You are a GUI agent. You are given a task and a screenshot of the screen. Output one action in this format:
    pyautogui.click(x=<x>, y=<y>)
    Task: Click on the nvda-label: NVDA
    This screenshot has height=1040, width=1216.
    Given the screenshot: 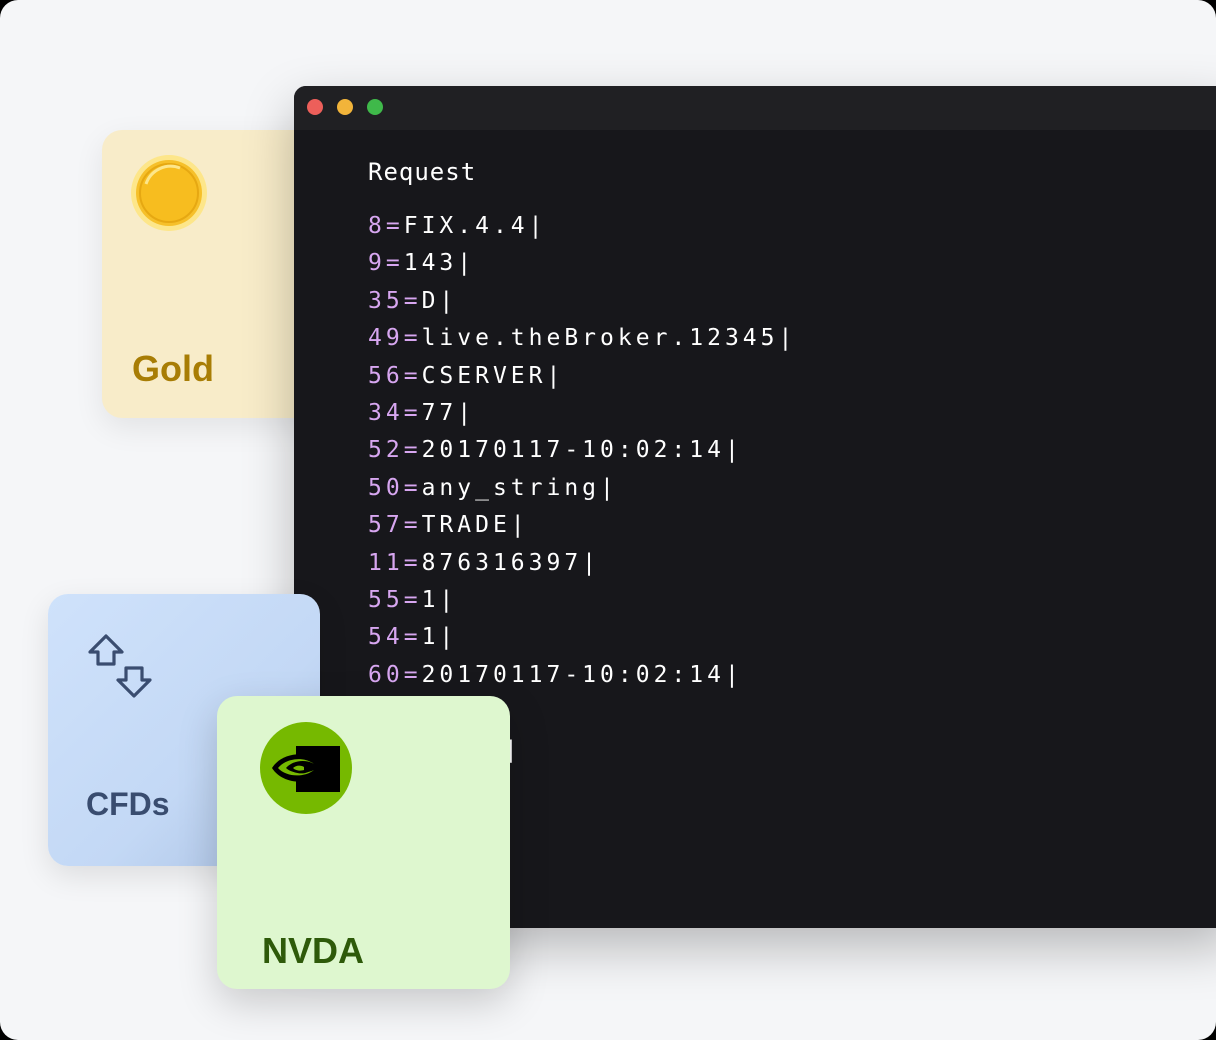 What is the action you would take?
    pyautogui.click(x=313, y=950)
    